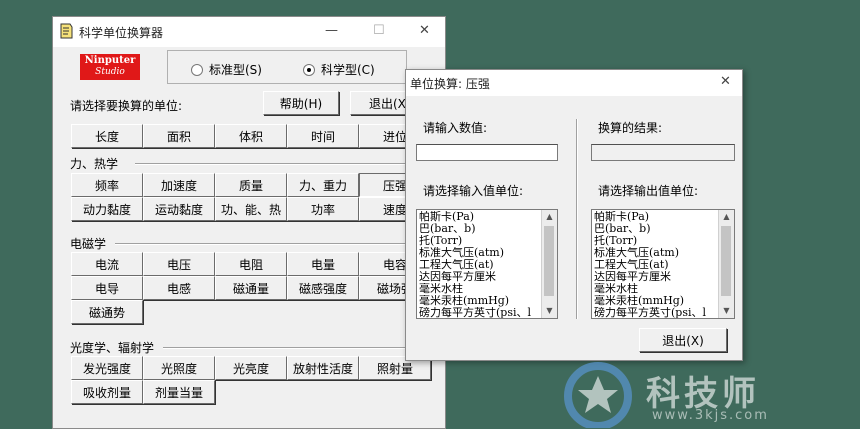 The width and height of the screenshot is (860, 429). What do you see at coordinates (251, 209) in the screenshot?
I see `unit-energy-button: 功、能、热` at bounding box center [251, 209].